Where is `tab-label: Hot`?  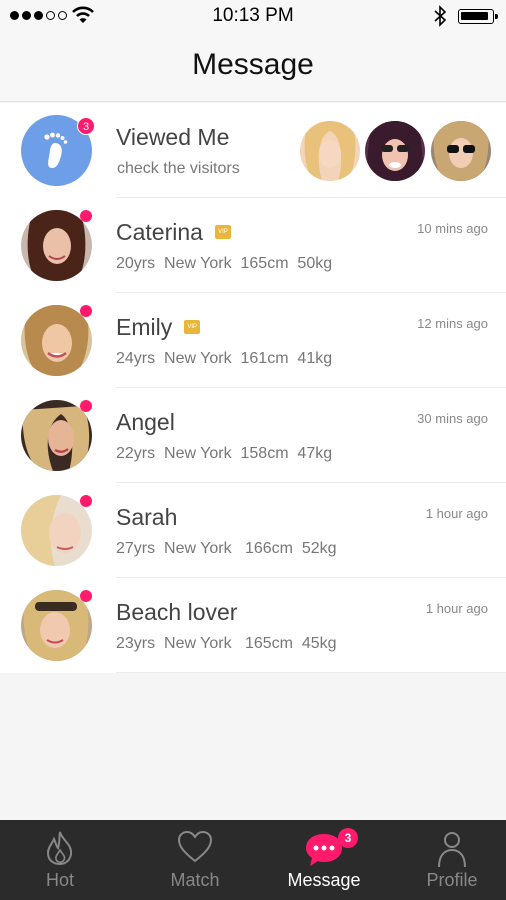
tab-label: Hot is located at coordinates (59, 880).